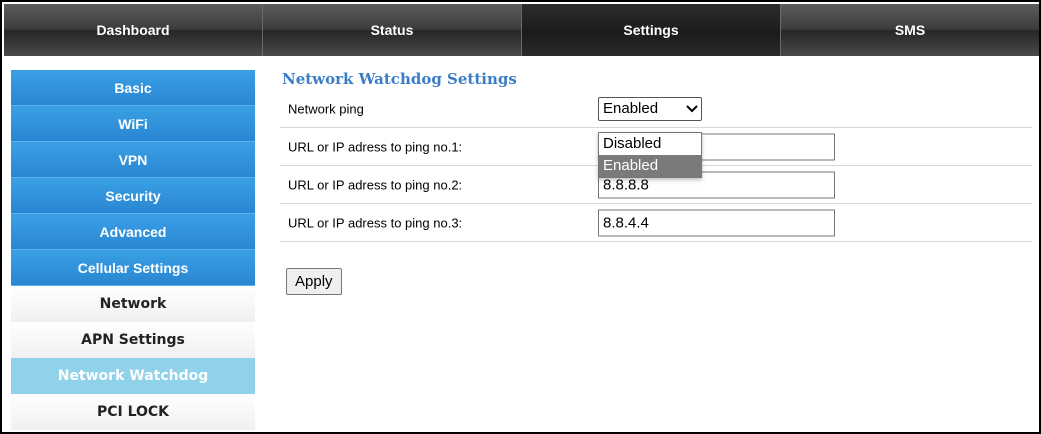 The height and width of the screenshot is (434, 1041). Describe the element at coordinates (133, 340) in the screenshot. I see `sidebar-item-apn-settings: APN Settings` at that location.